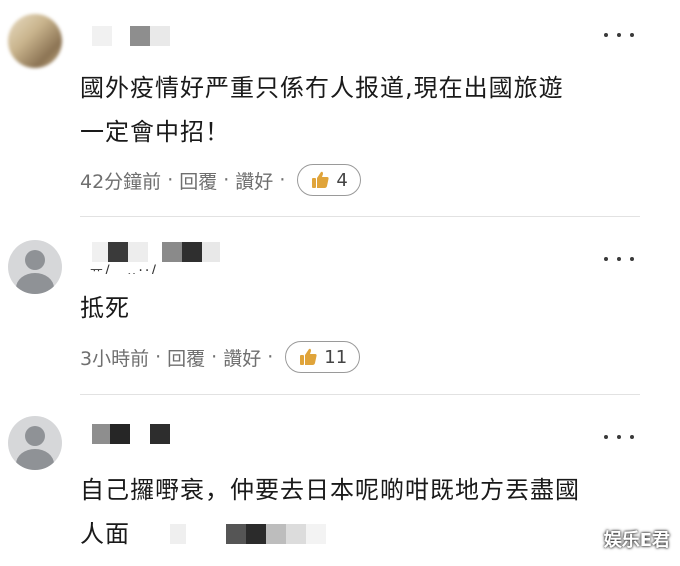  Describe the element at coordinates (220, 357) in the screenshot. I see `comment-meta: 3小時前 · 回覆 · 讚好 · 11` at that location.